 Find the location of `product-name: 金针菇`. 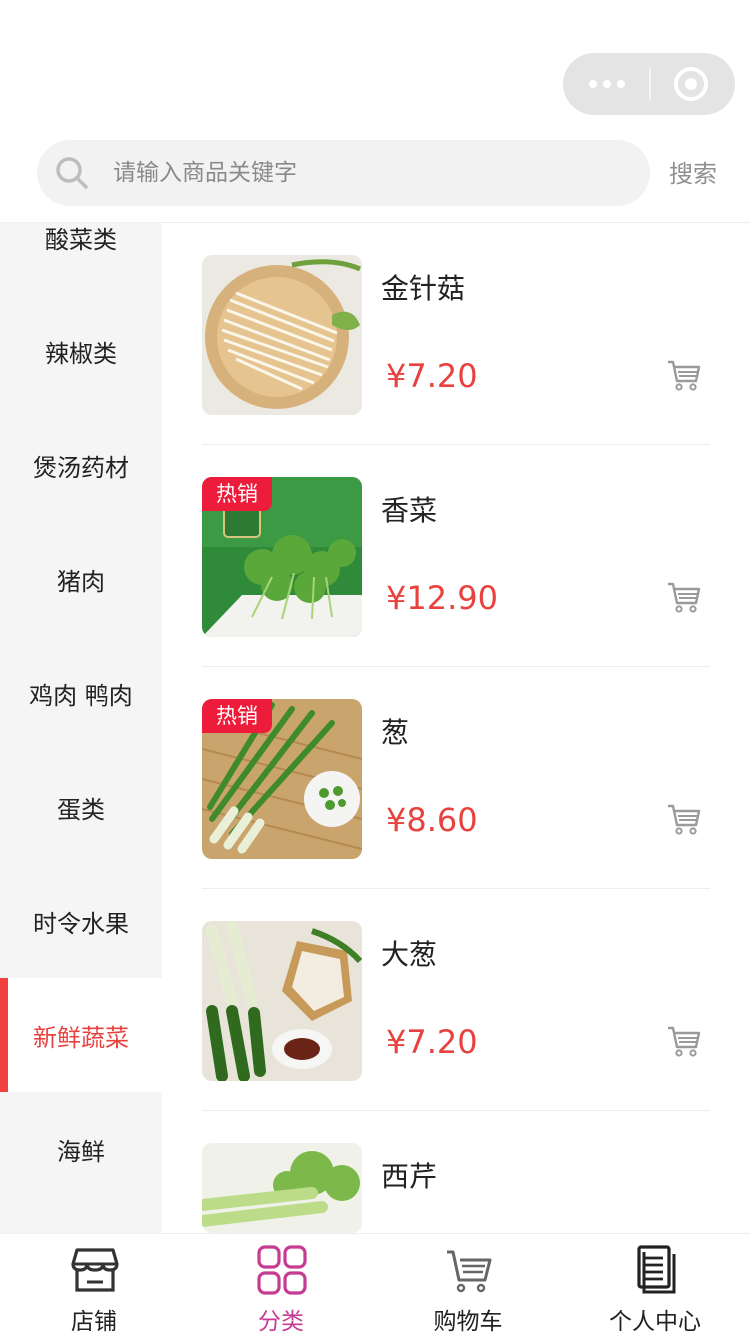

product-name: 金针菇 is located at coordinates (423, 288).